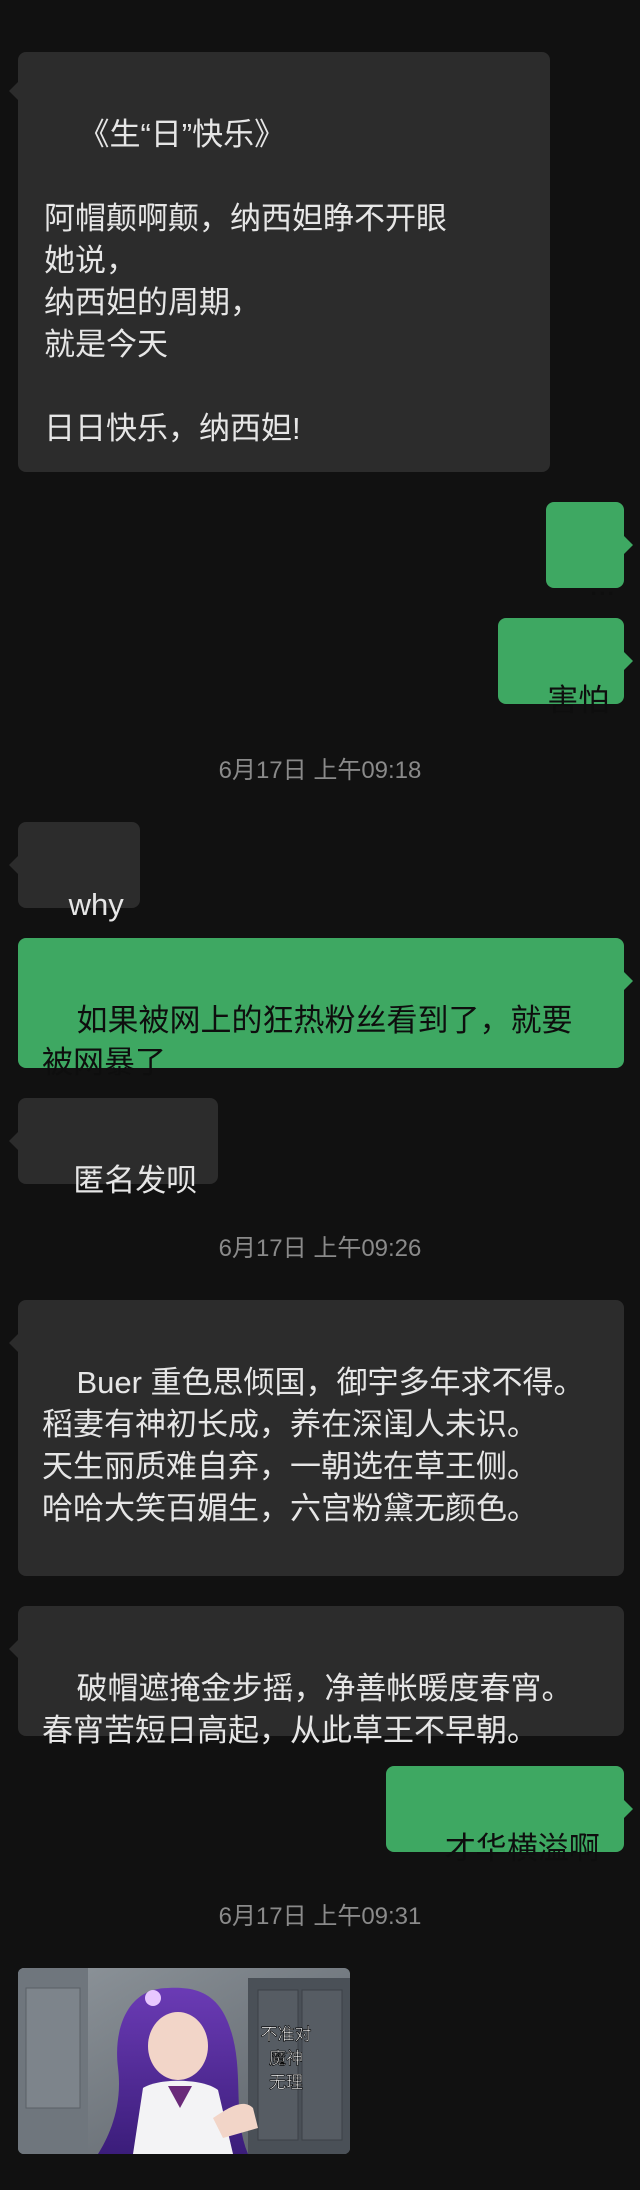 Image resolution: width=640 pixels, height=2190 pixels. Describe the element at coordinates (286, 2035) in the screenshot. I see `sticker-caption-1: 不准对` at that location.